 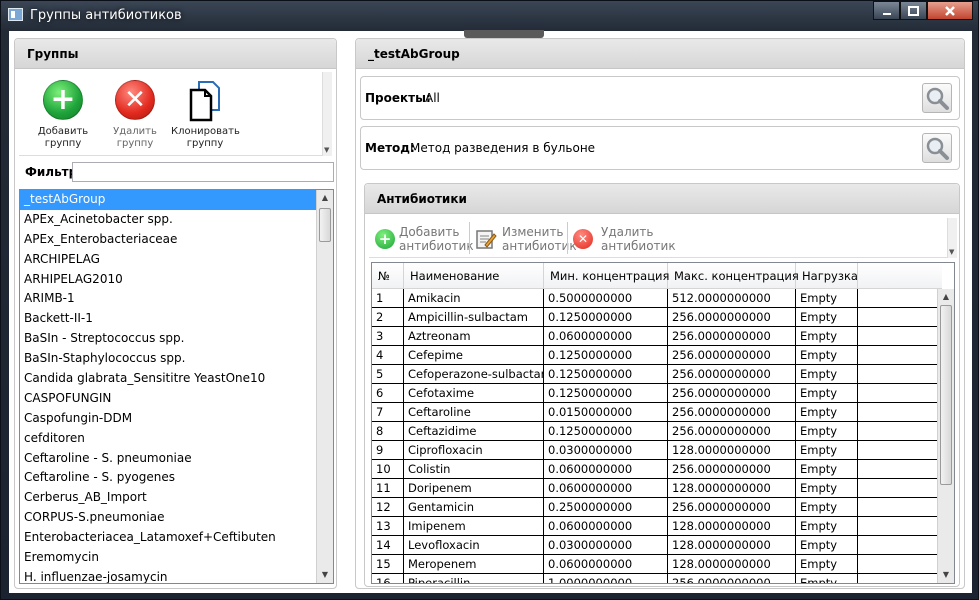 I want to click on list-item: CASPOFUNGIN, so click(x=176, y=399).